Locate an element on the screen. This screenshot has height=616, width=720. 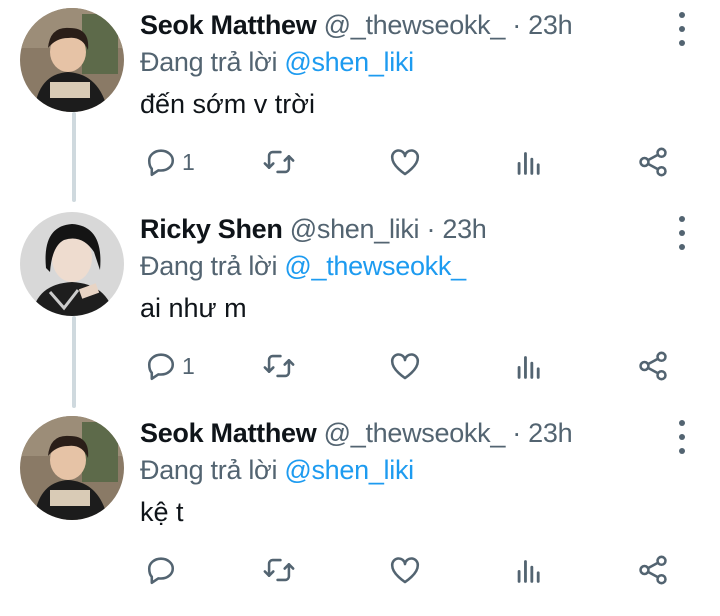
replying-to: Đang trả lời @_thewseokk_ is located at coordinates (410, 266).